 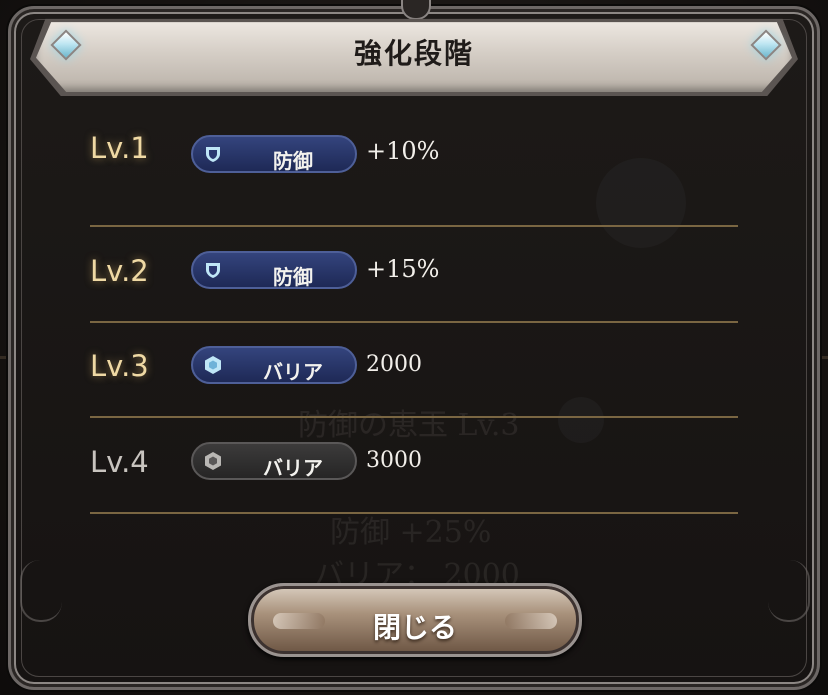 I want to click on level-row: Lv.2 防御 +15%, so click(x=414, y=275).